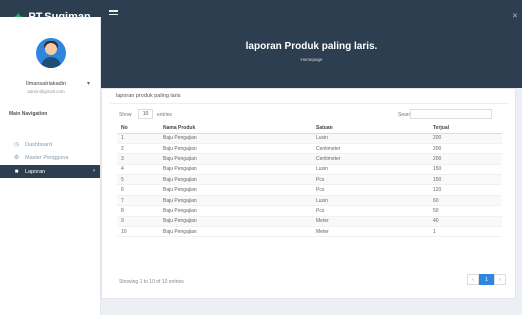 This screenshot has width=522, height=315. I want to click on table-cell: 2, so click(138, 149).